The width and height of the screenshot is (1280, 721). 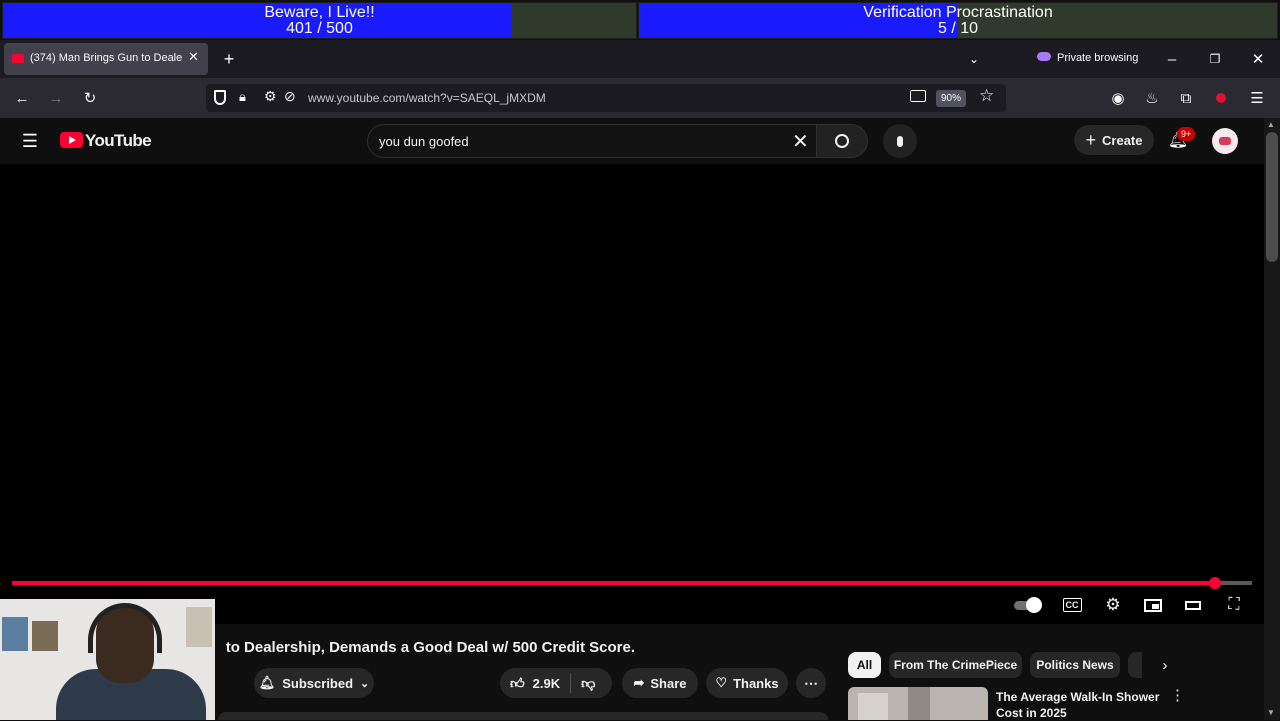 I want to click on youtube-logo-text: YouTube, so click(x=118, y=140).